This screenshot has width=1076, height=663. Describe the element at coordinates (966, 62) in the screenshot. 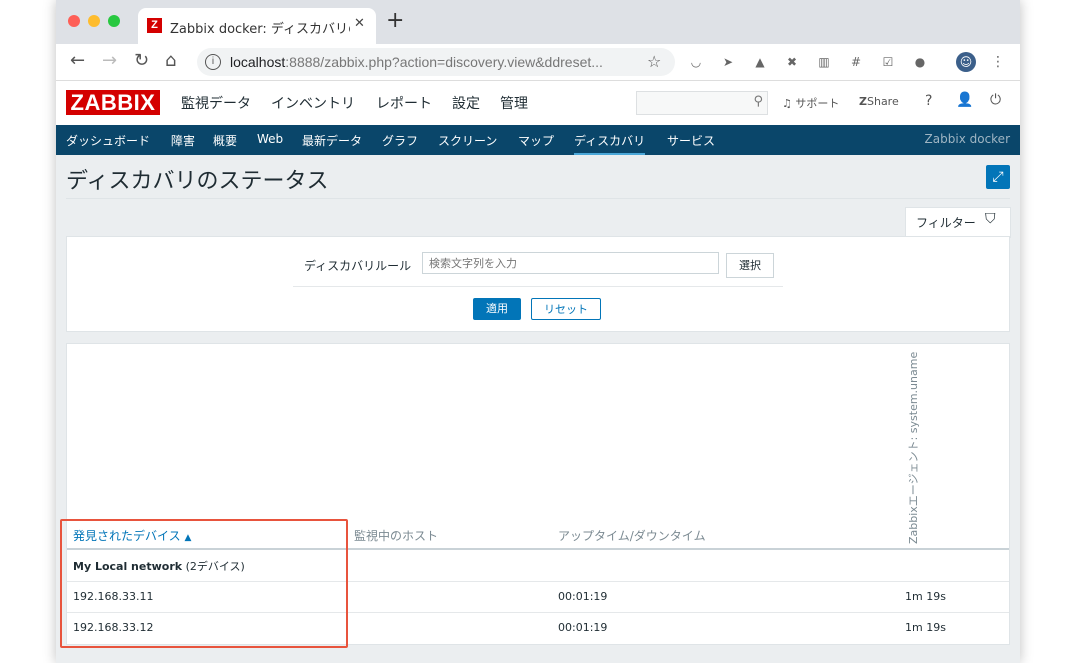

I see `profile-avatar: ☺` at that location.